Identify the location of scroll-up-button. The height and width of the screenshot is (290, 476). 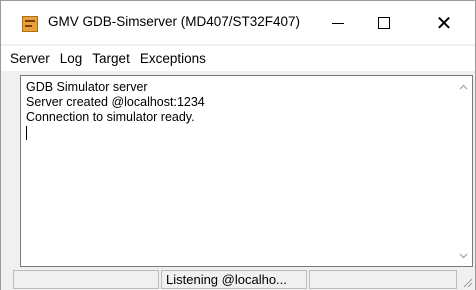
(463, 86).